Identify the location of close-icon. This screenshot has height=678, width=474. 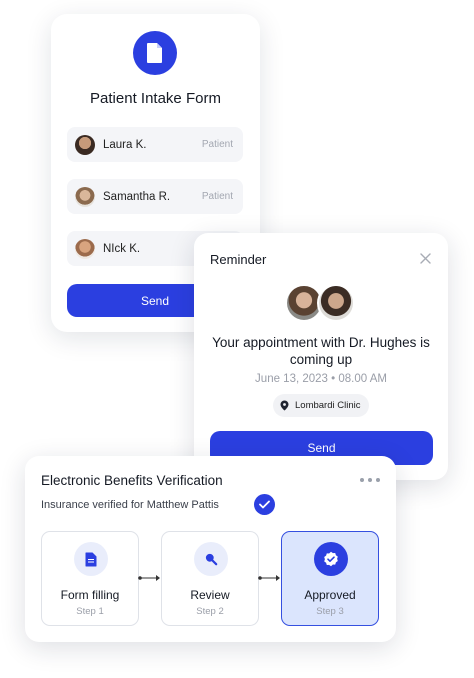
(425, 258).